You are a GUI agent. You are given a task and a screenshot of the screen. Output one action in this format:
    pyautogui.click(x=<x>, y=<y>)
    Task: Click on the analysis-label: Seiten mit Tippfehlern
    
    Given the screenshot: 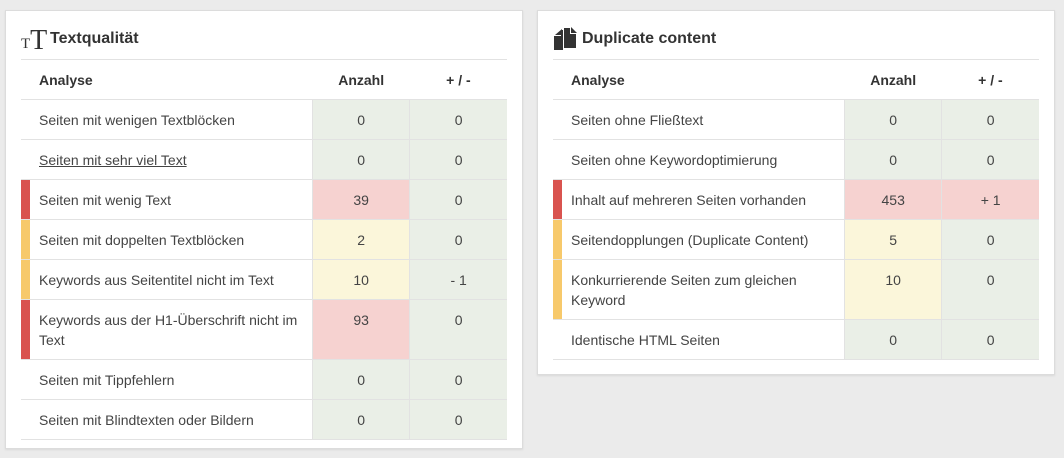 What is the action you would take?
    pyautogui.click(x=107, y=380)
    